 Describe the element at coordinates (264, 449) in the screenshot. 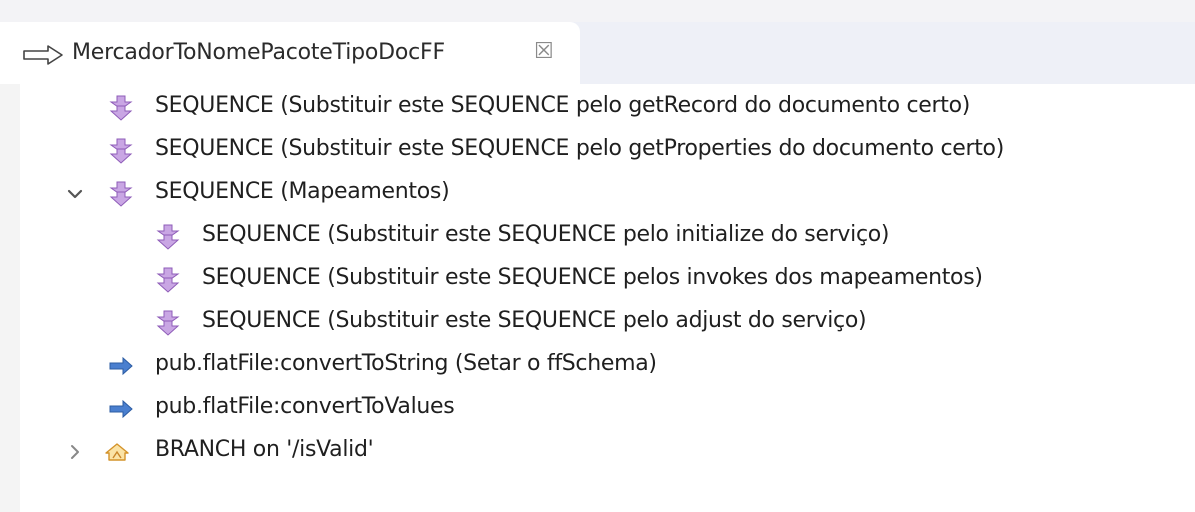

I see `tree-row-label: BRANCH on '/isValid'` at that location.